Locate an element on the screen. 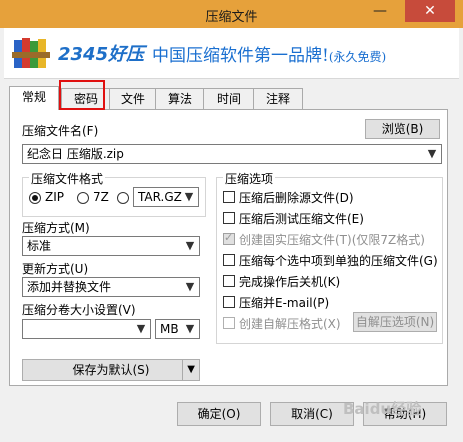 The image size is (463, 442). format-zip-radio is located at coordinates (35, 198).